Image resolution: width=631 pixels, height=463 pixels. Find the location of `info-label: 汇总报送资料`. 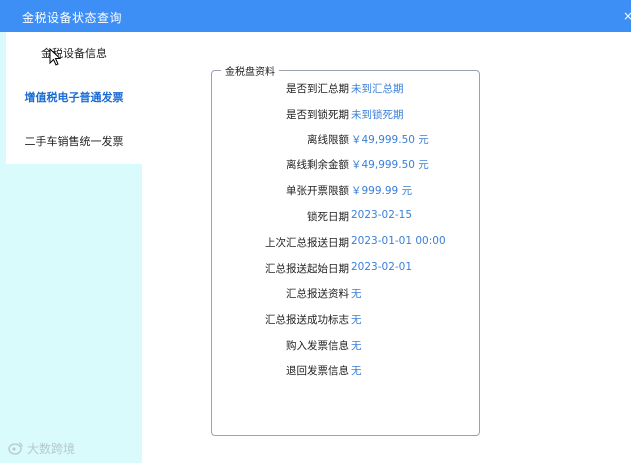

info-label: 汇总报送资料 is located at coordinates (317, 294).